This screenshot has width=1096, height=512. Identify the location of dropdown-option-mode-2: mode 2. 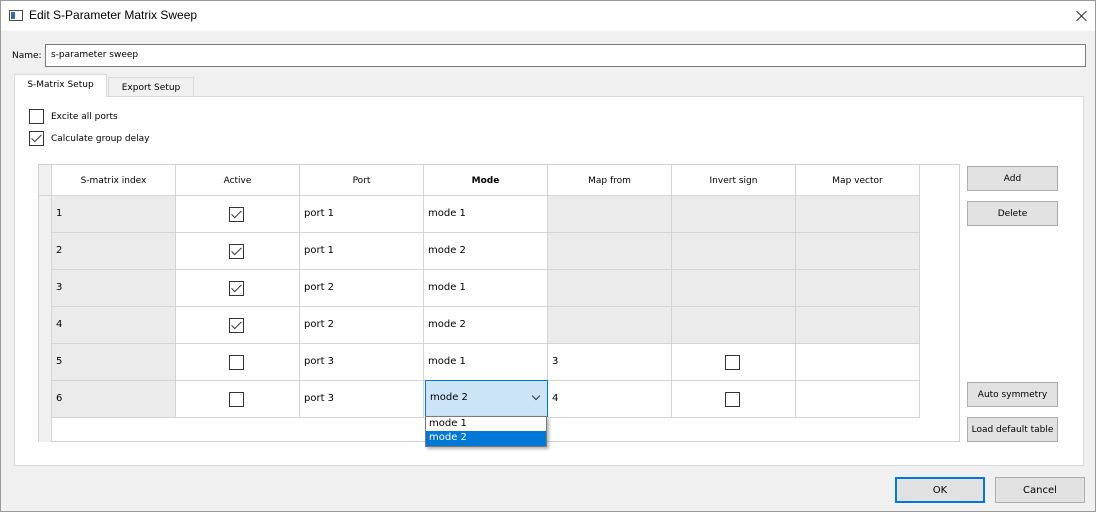
(486, 438).